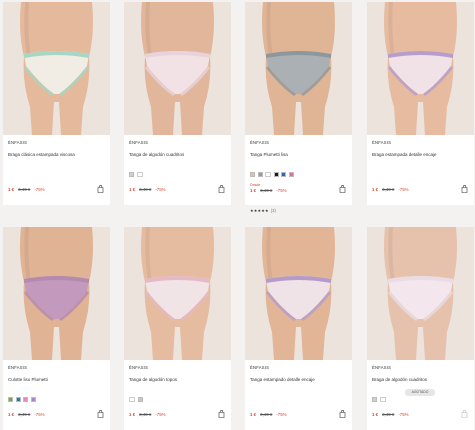 The height and width of the screenshot is (430, 475). I want to click on product-rating: ★★★★★ (3), so click(263, 210).